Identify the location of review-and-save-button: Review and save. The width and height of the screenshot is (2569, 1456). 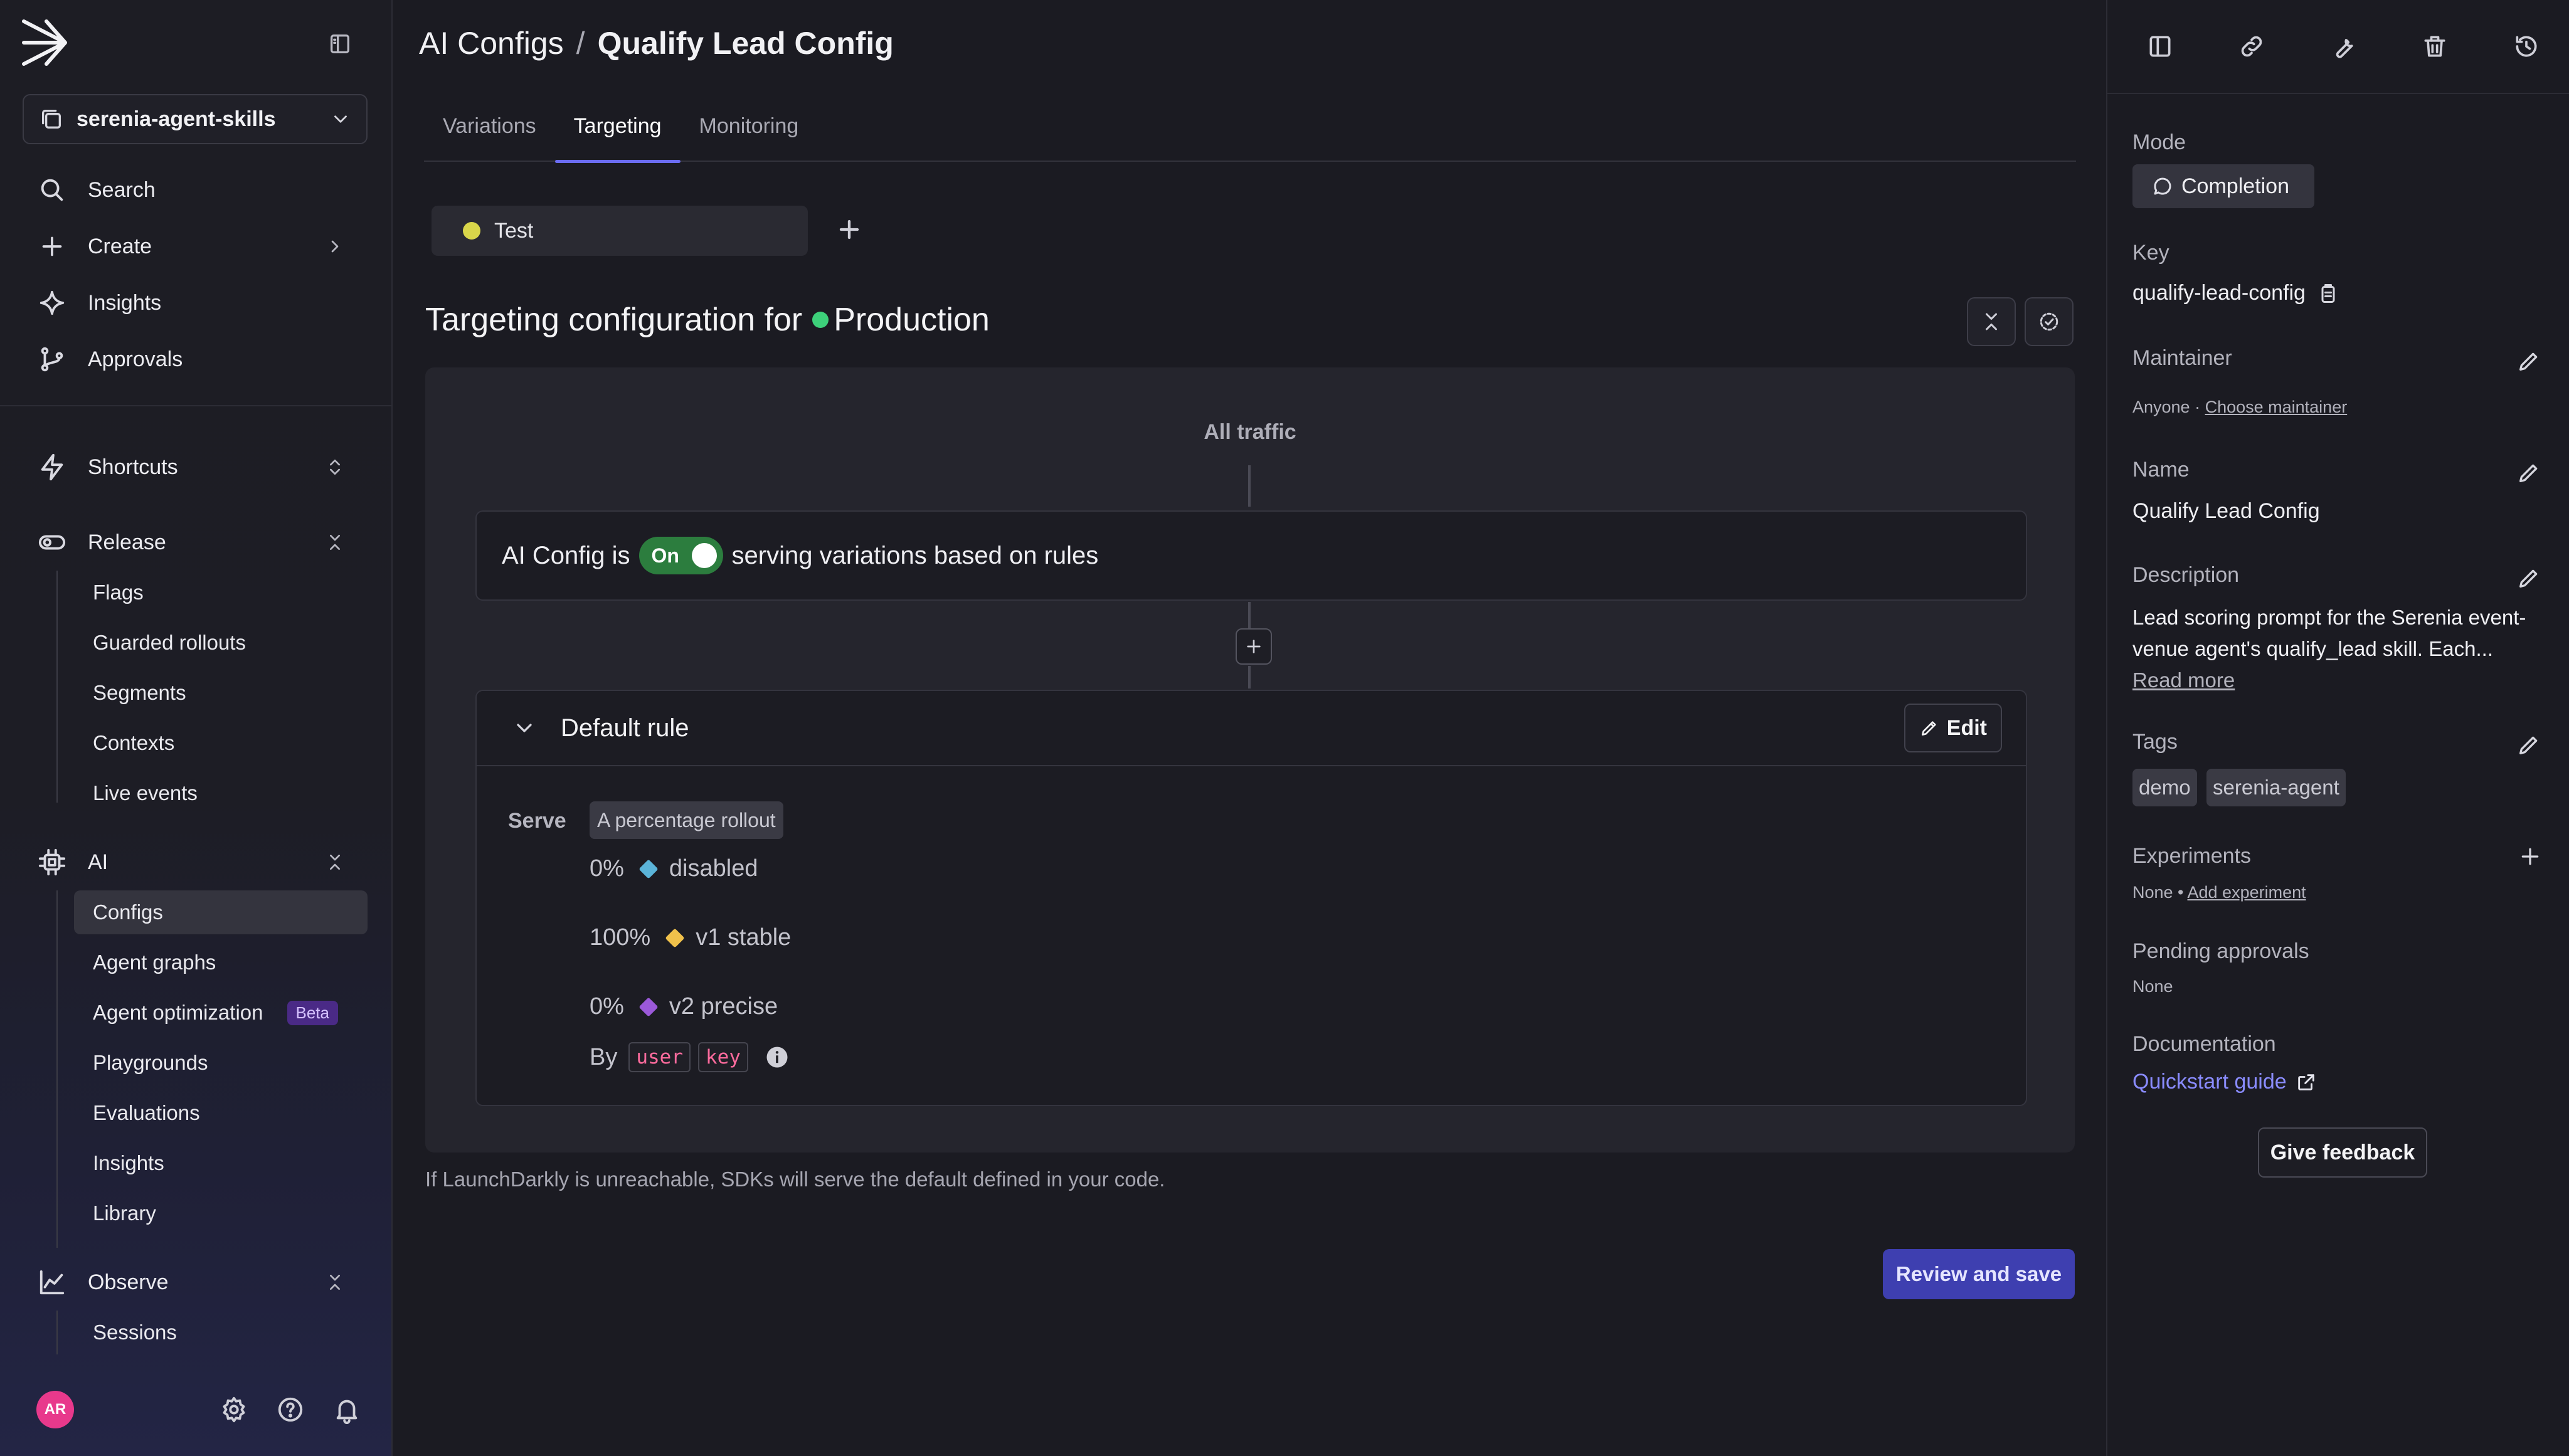
(1979, 1274).